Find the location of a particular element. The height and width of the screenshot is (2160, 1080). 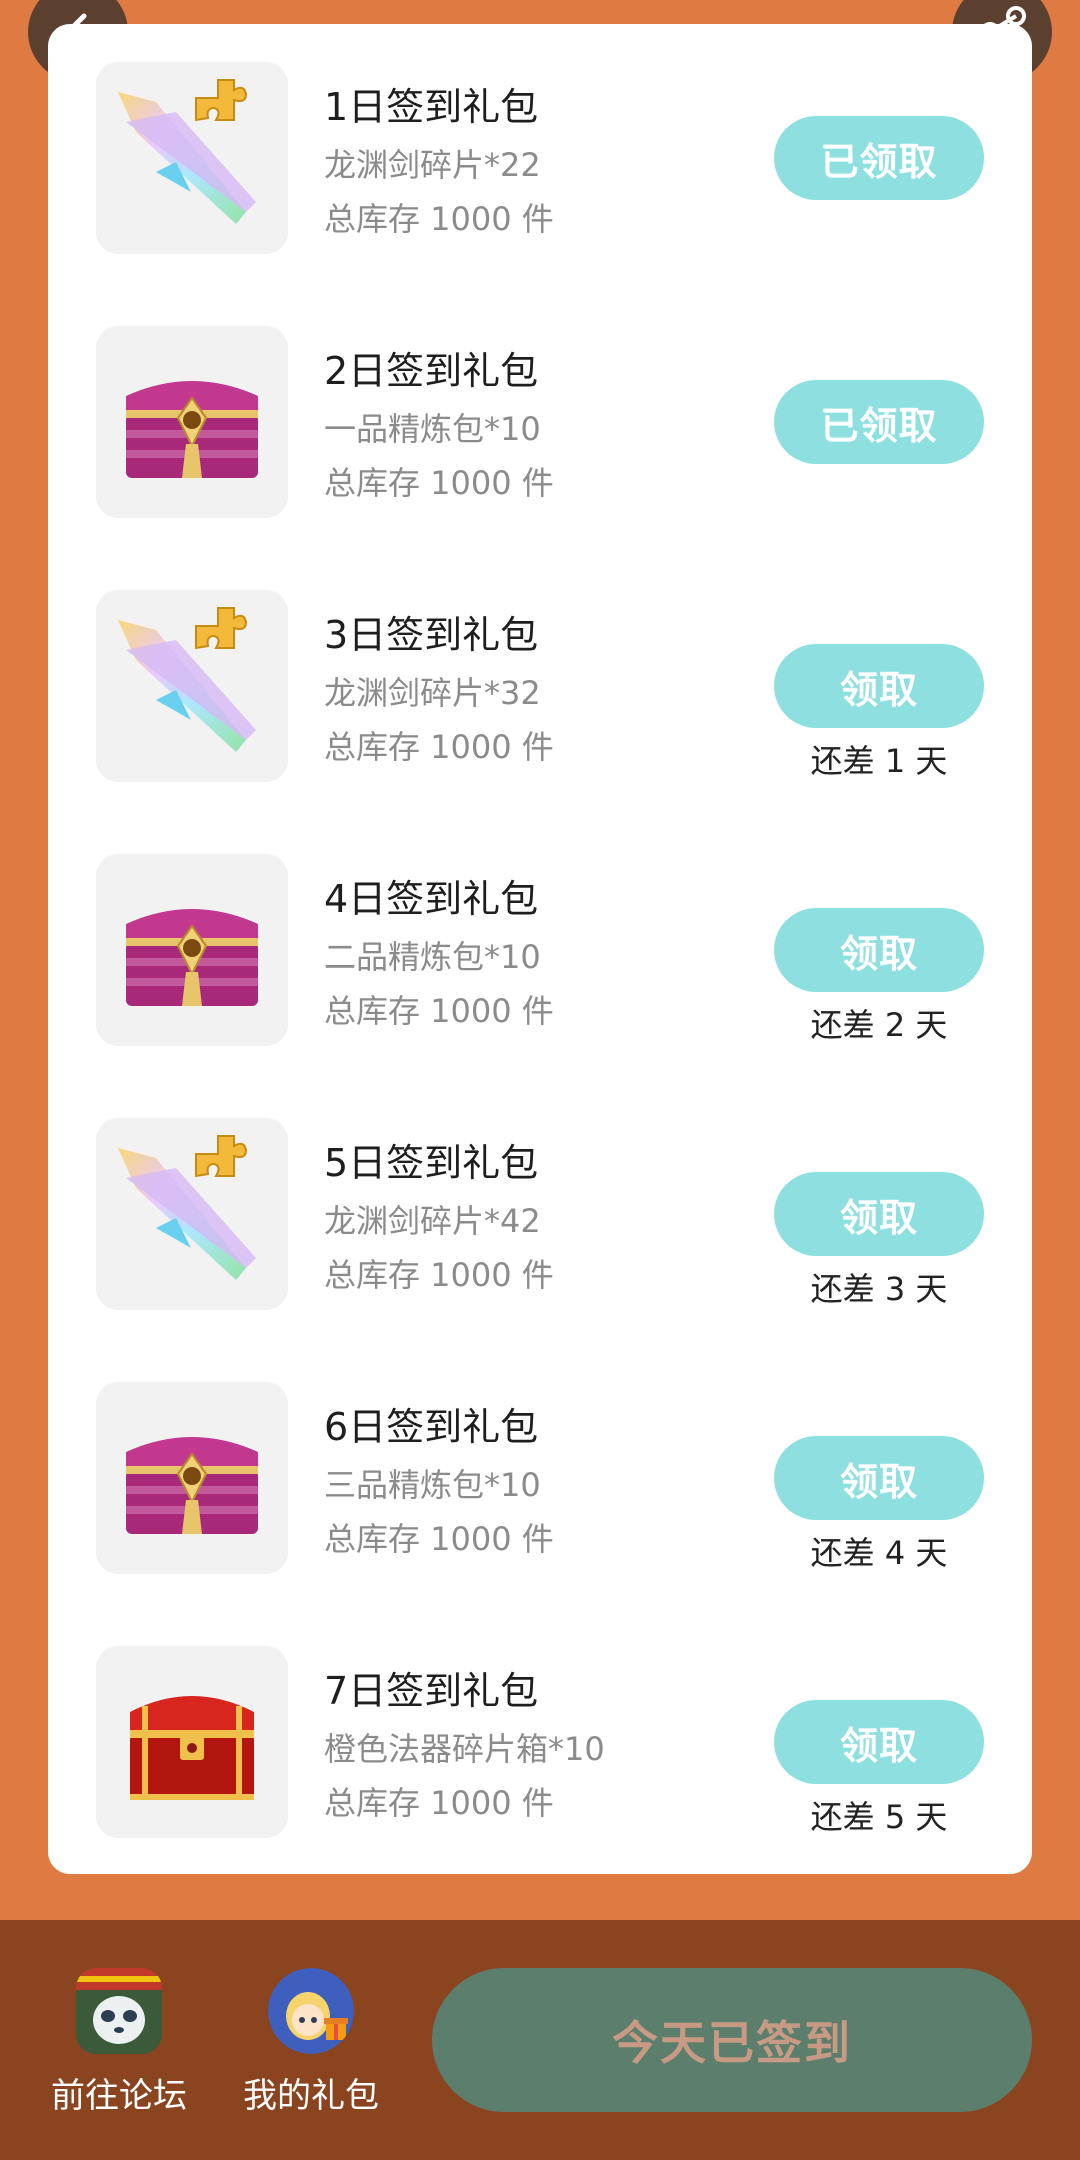

gift-title: 3日签到礼包 is located at coordinates (431, 635).